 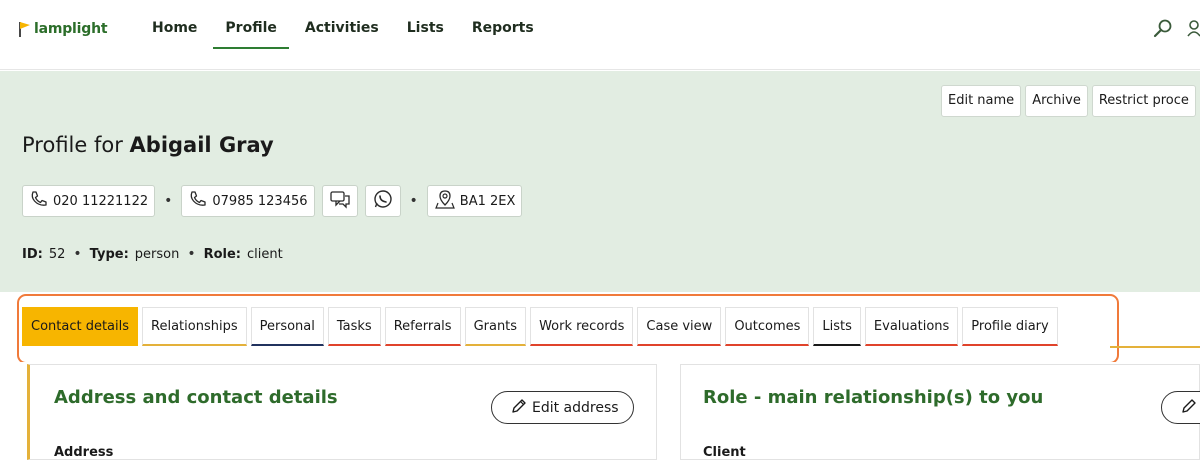 I want to click on edit-address-label: Edit address, so click(x=575, y=407).